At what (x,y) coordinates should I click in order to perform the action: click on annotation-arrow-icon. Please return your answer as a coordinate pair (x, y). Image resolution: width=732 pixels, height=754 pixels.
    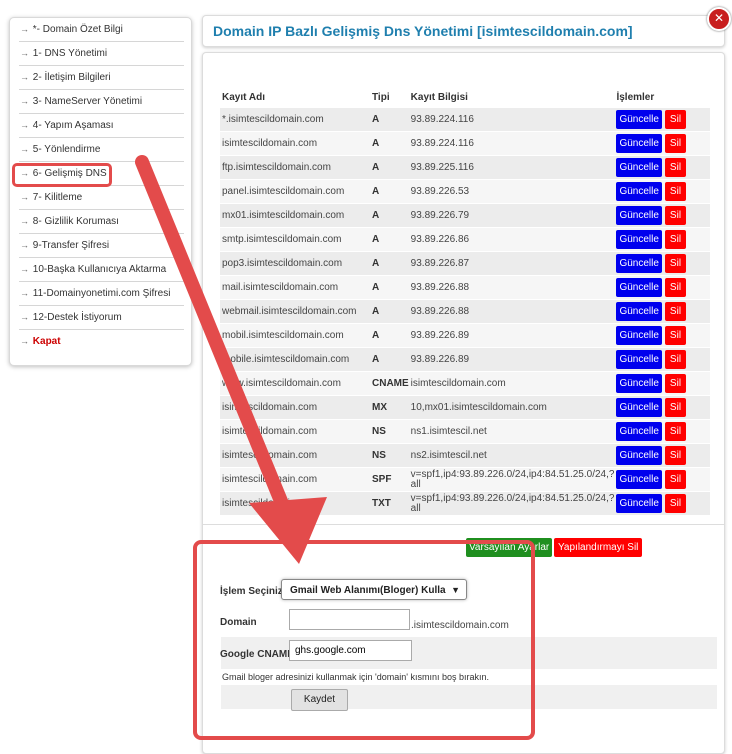
    Looking at the image, I should click on (231, 359).